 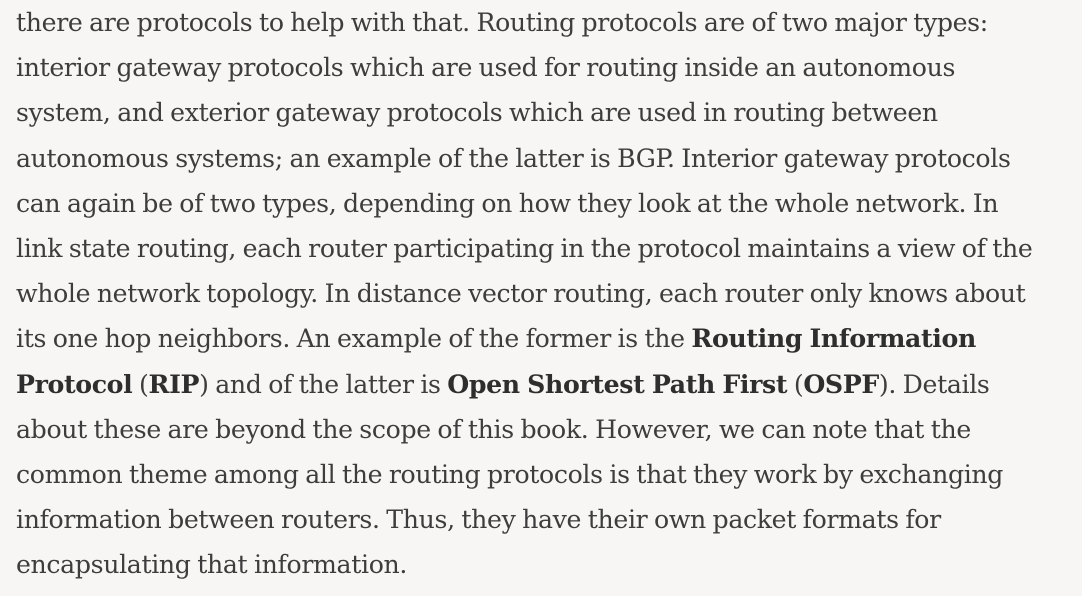 What do you see at coordinates (323, 384) in the screenshot?
I see `text-run: ) and of the latter is` at bounding box center [323, 384].